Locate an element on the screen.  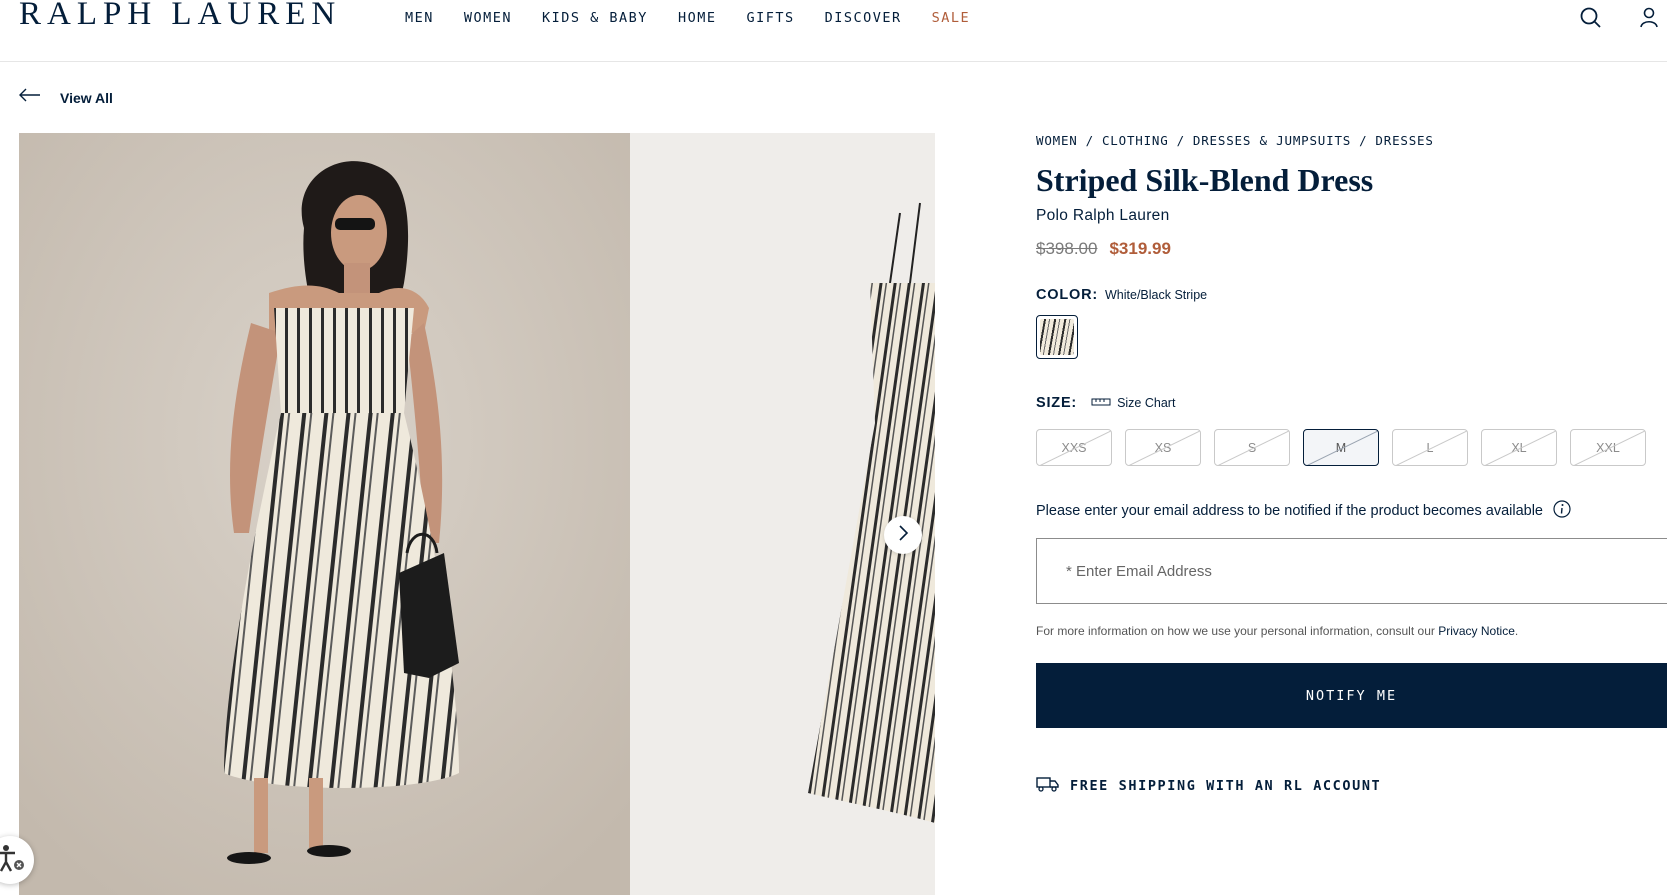
nav-men: MEN is located at coordinates (419, 18).